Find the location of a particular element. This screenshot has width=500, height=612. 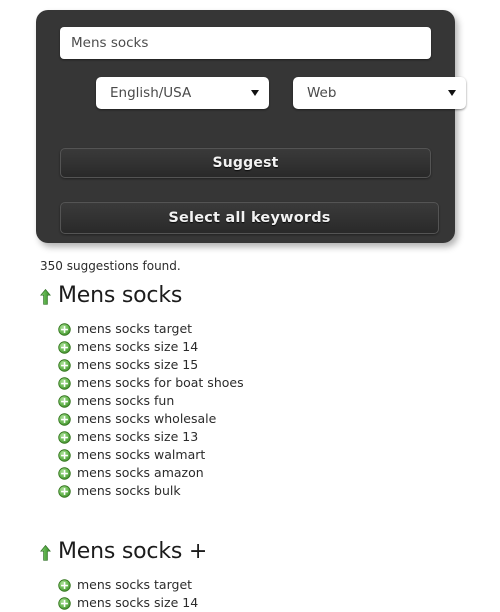

language-select-value: English/USA is located at coordinates (151, 93).